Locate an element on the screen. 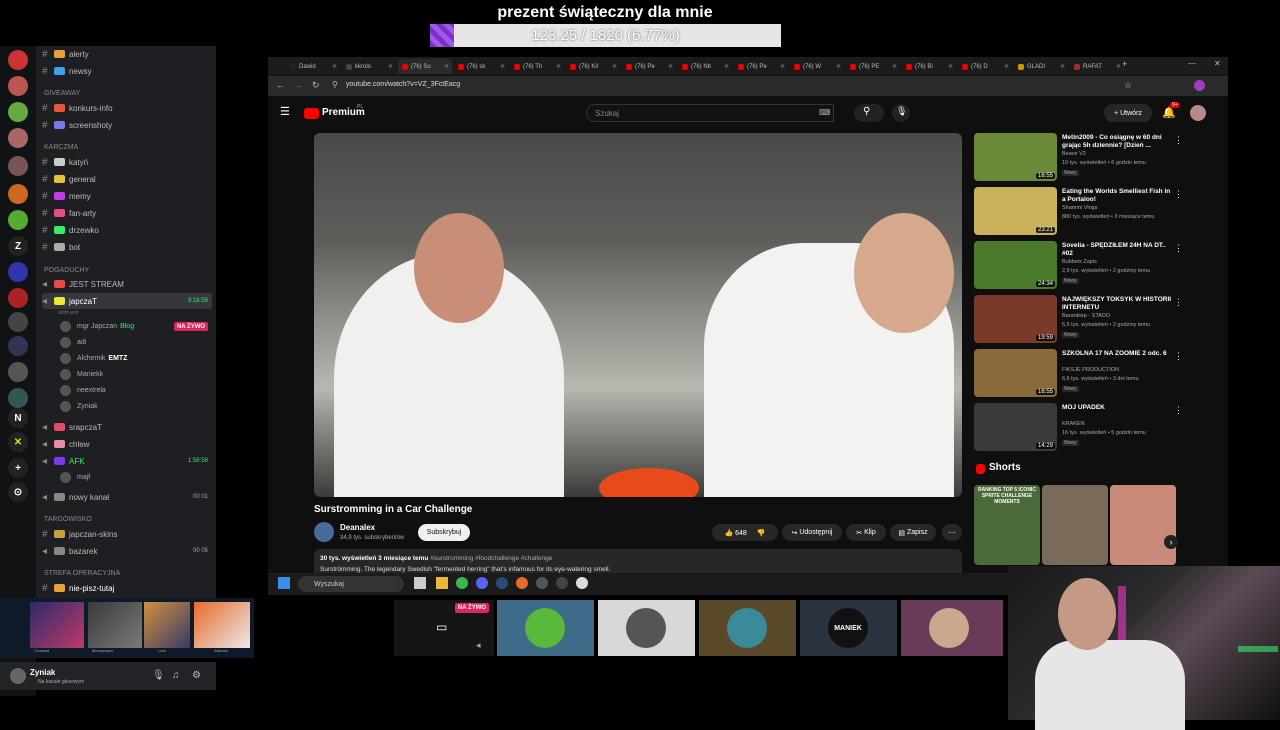 This screenshot has height=730, width=1280. voice-user: Maniekk is located at coordinates (81, 374).